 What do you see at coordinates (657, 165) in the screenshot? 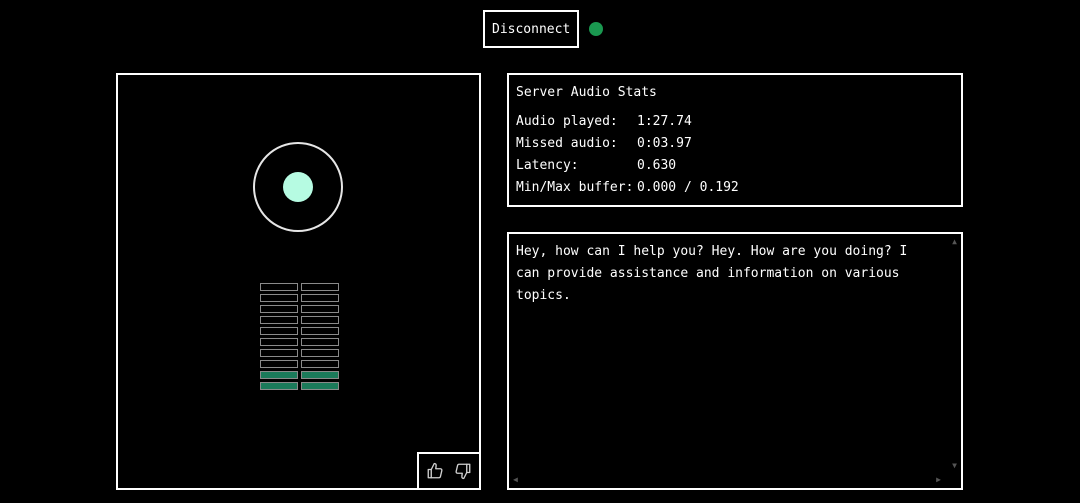
I see `stat-value: 0.630` at bounding box center [657, 165].